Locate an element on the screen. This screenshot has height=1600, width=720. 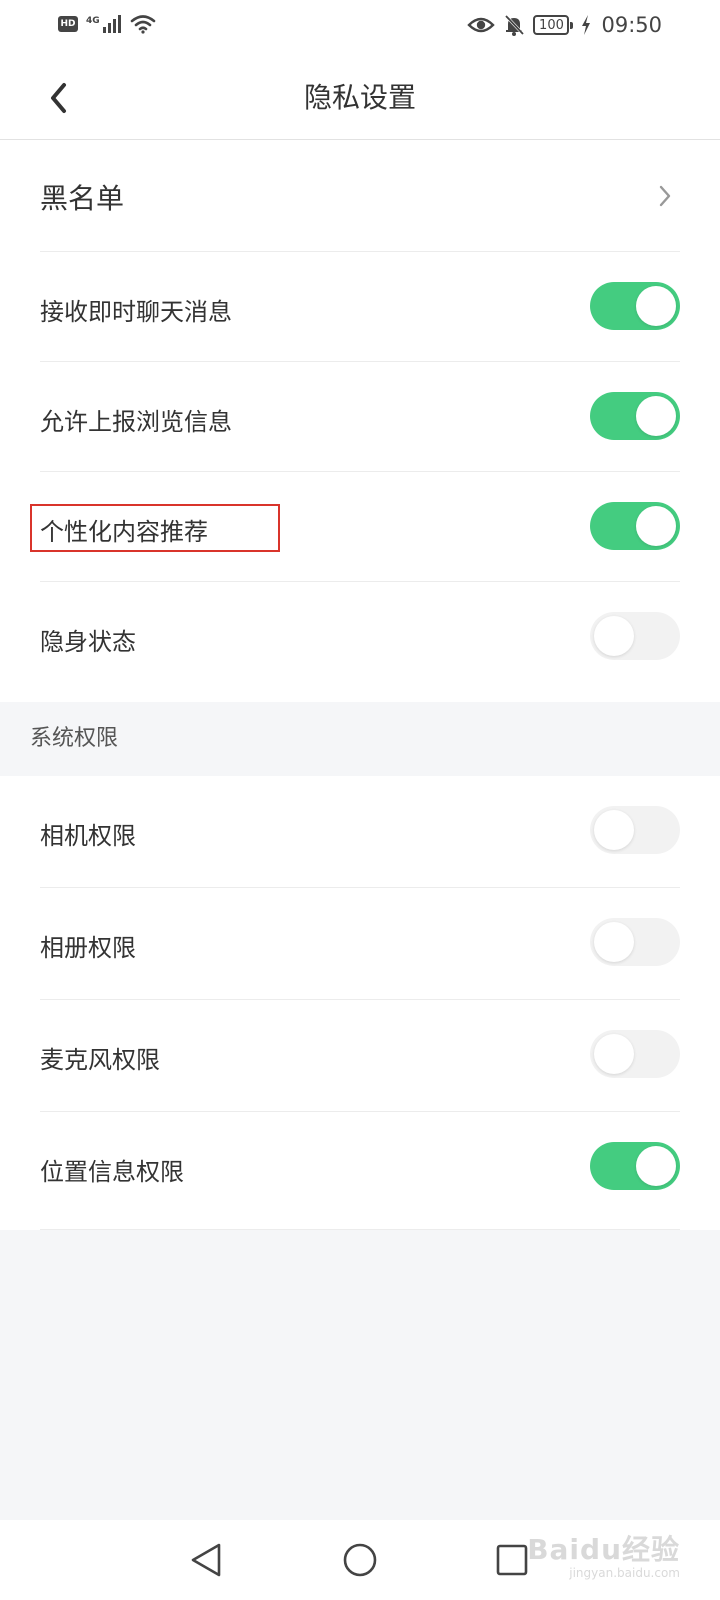
back-button is located at coordinates (58, 98).